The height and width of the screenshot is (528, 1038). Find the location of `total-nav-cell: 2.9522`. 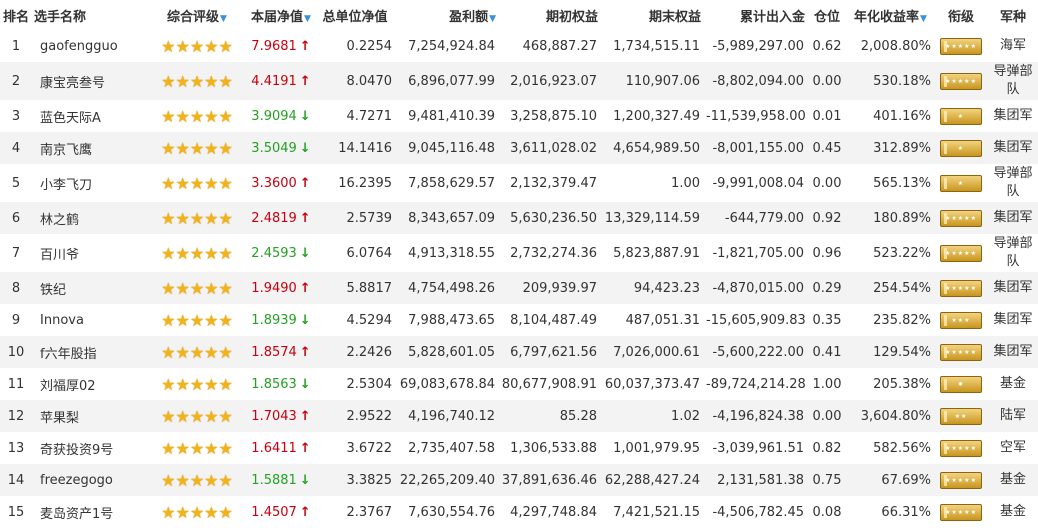

total-nav-cell: 2.9522 is located at coordinates (355, 416).